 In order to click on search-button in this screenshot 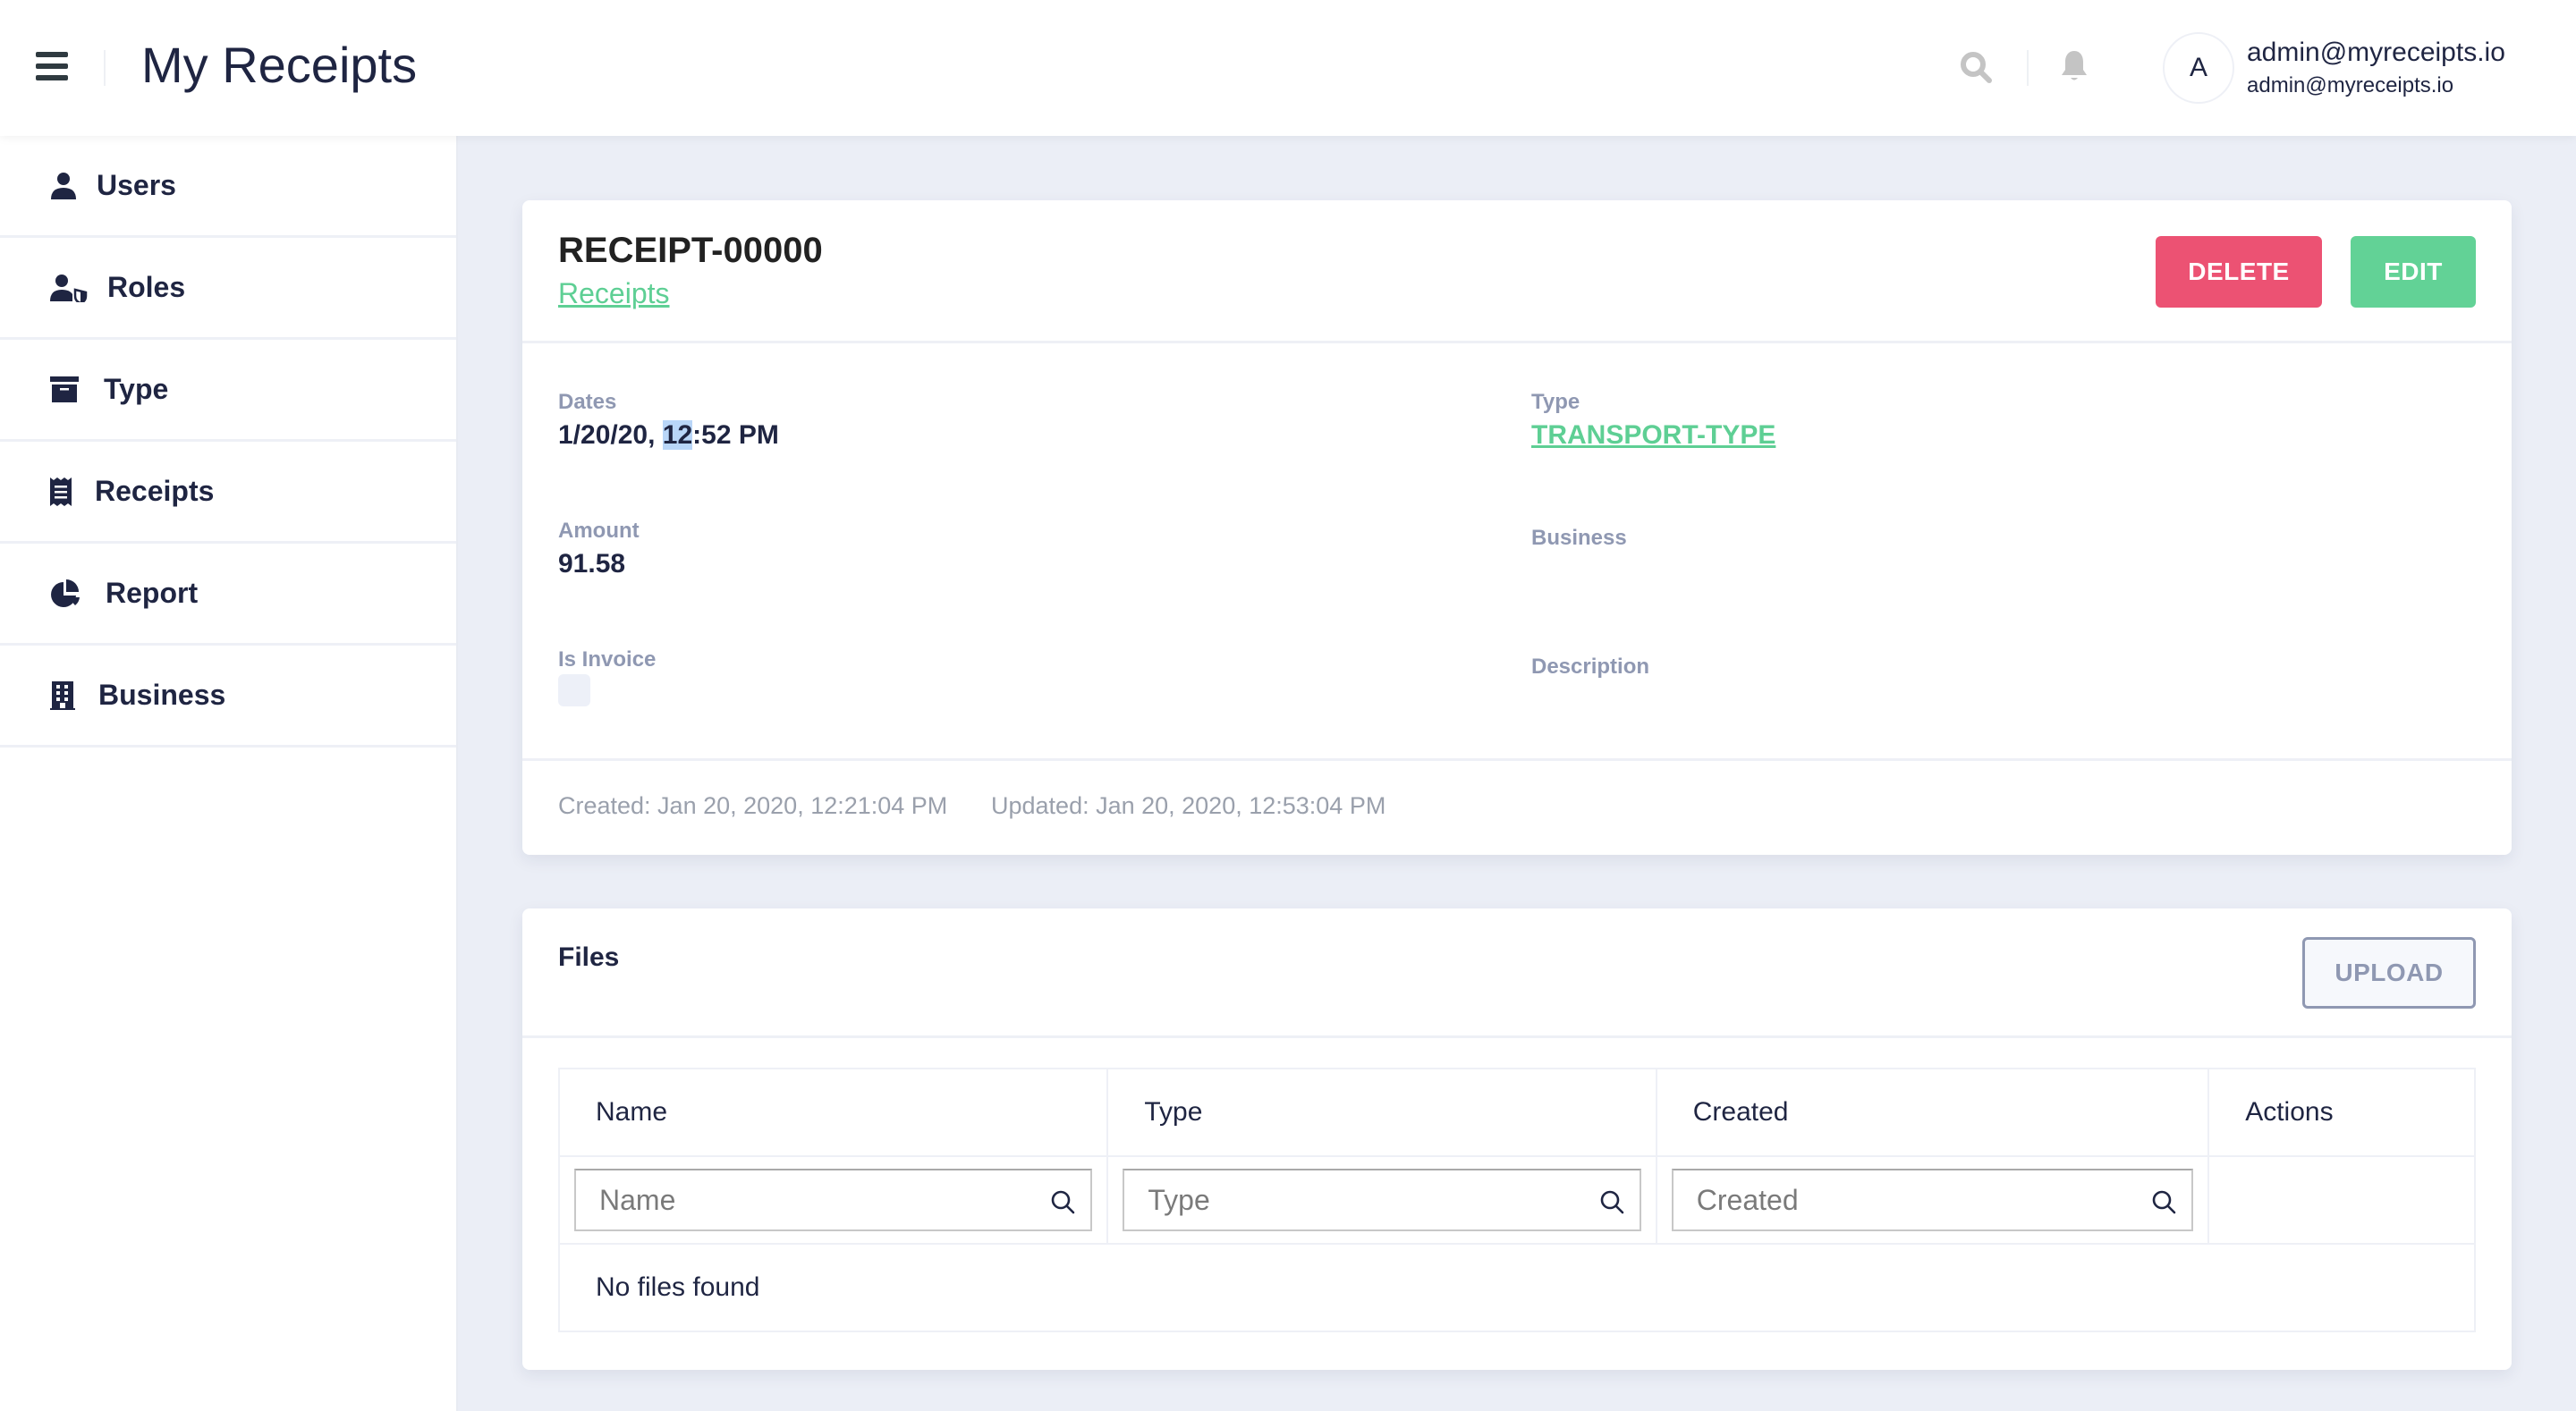, I will do `click(1977, 68)`.